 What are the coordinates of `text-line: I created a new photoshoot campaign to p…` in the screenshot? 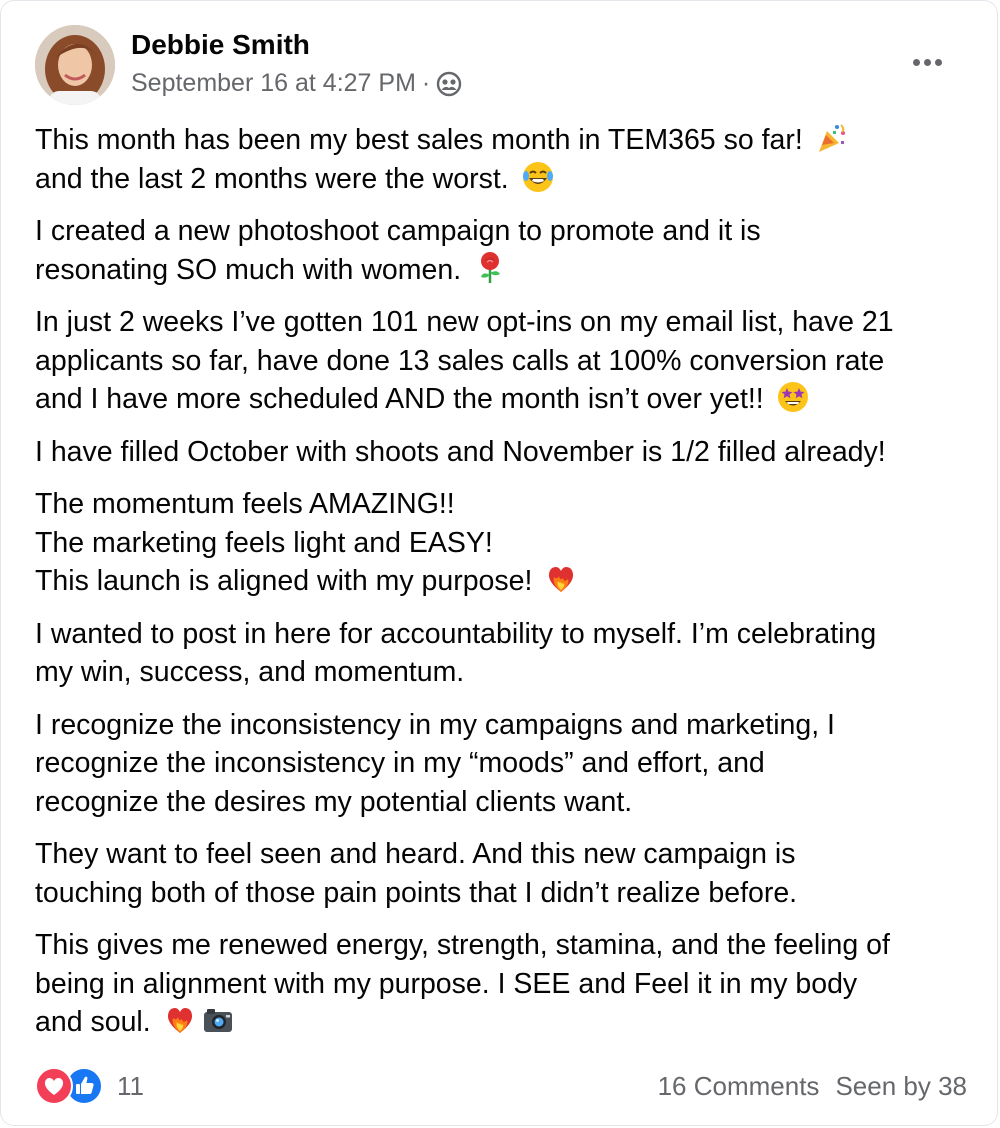 It's located at (398, 231).